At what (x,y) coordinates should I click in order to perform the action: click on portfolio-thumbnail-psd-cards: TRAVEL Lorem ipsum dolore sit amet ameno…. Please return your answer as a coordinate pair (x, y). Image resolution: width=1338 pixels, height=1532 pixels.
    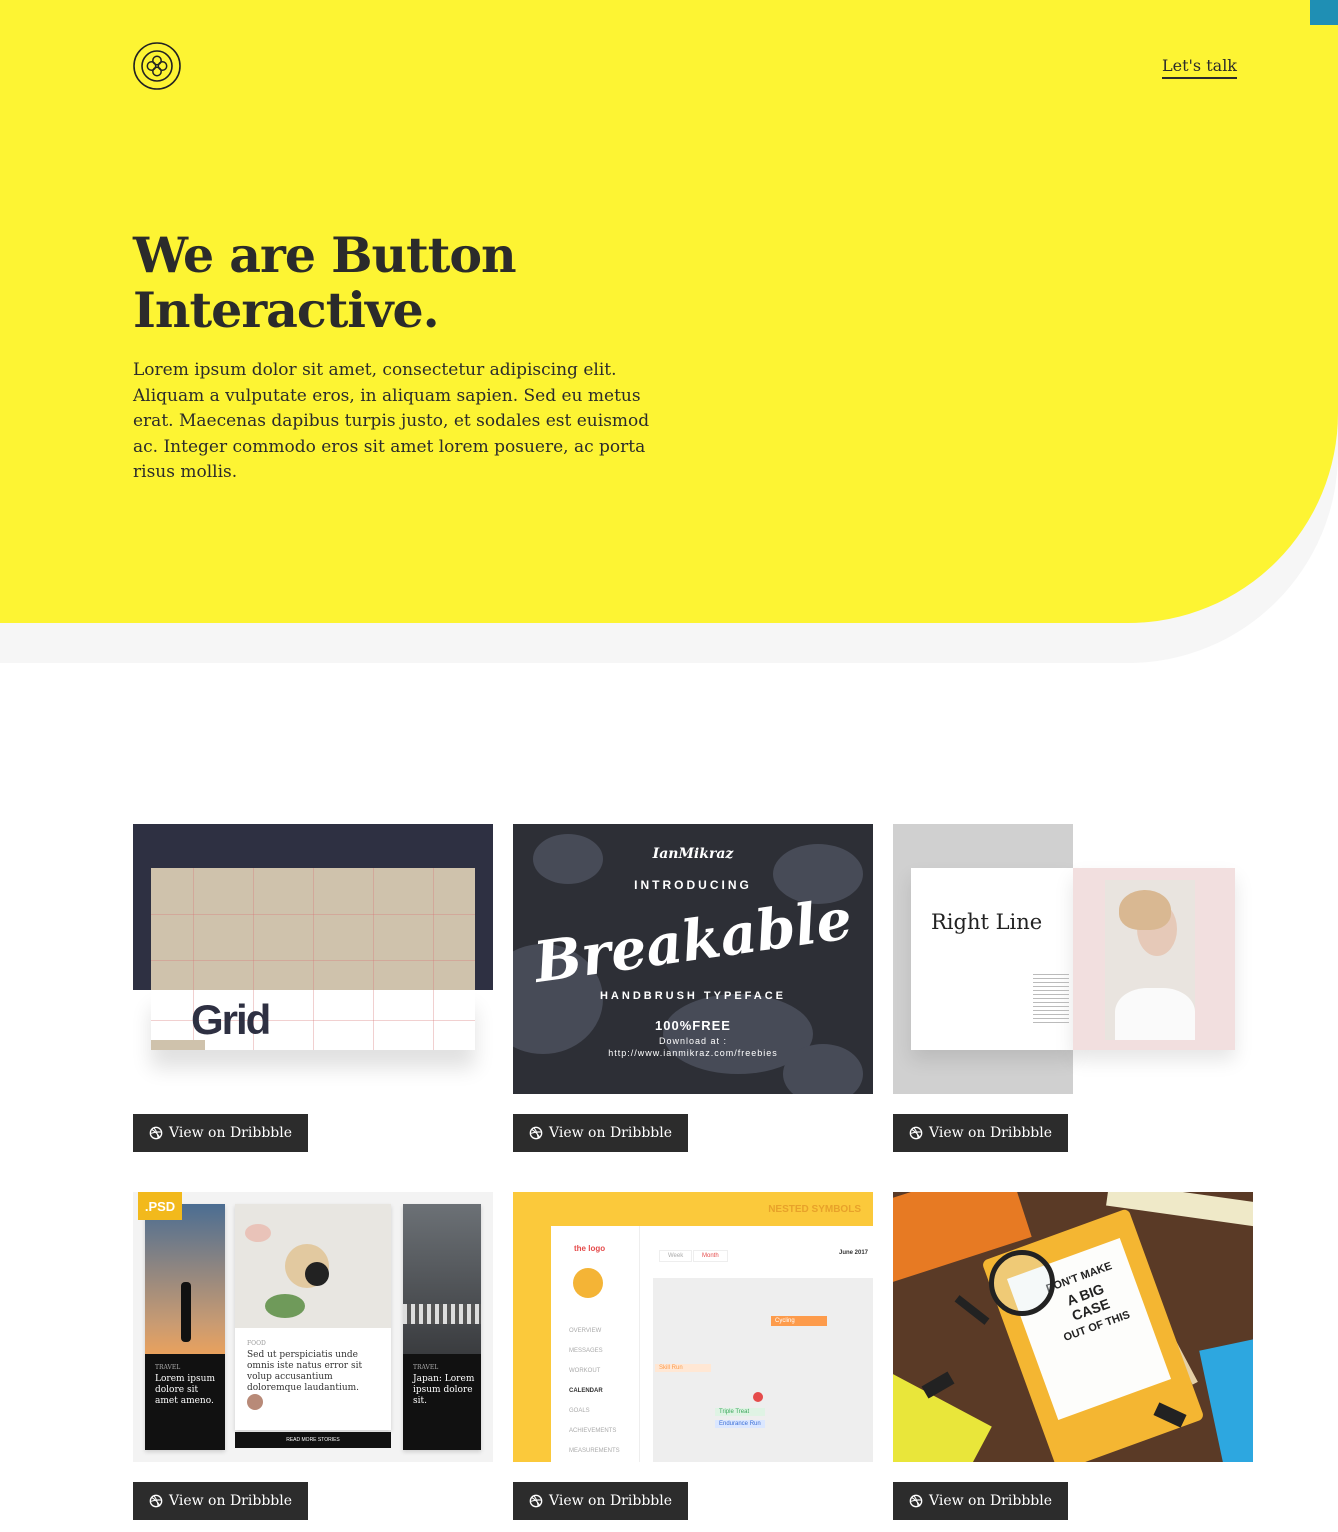
    Looking at the image, I should click on (313, 1327).